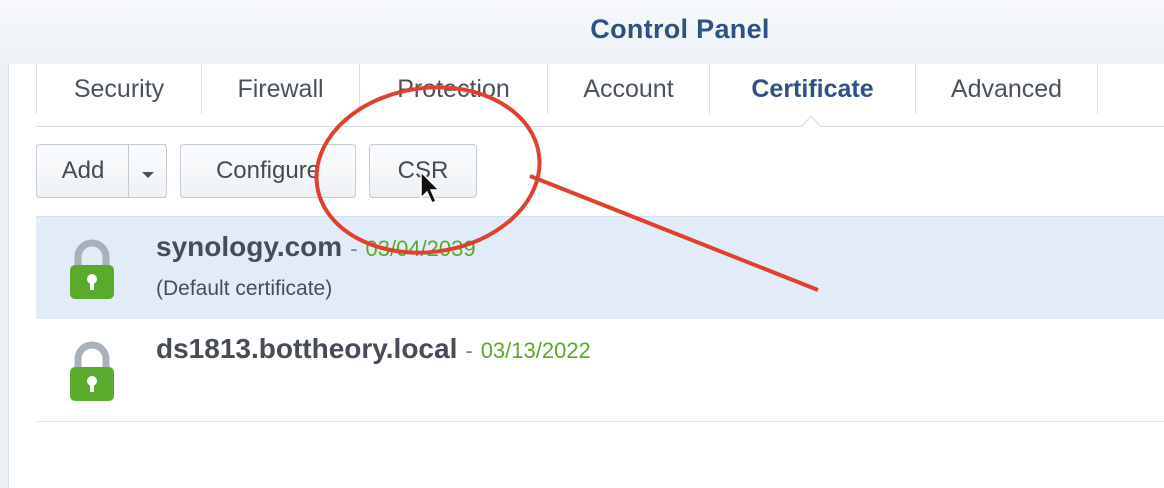 The width and height of the screenshot is (1164, 488). What do you see at coordinates (454, 89) in the screenshot?
I see `tab-protection: Protection` at bounding box center [454, 89].